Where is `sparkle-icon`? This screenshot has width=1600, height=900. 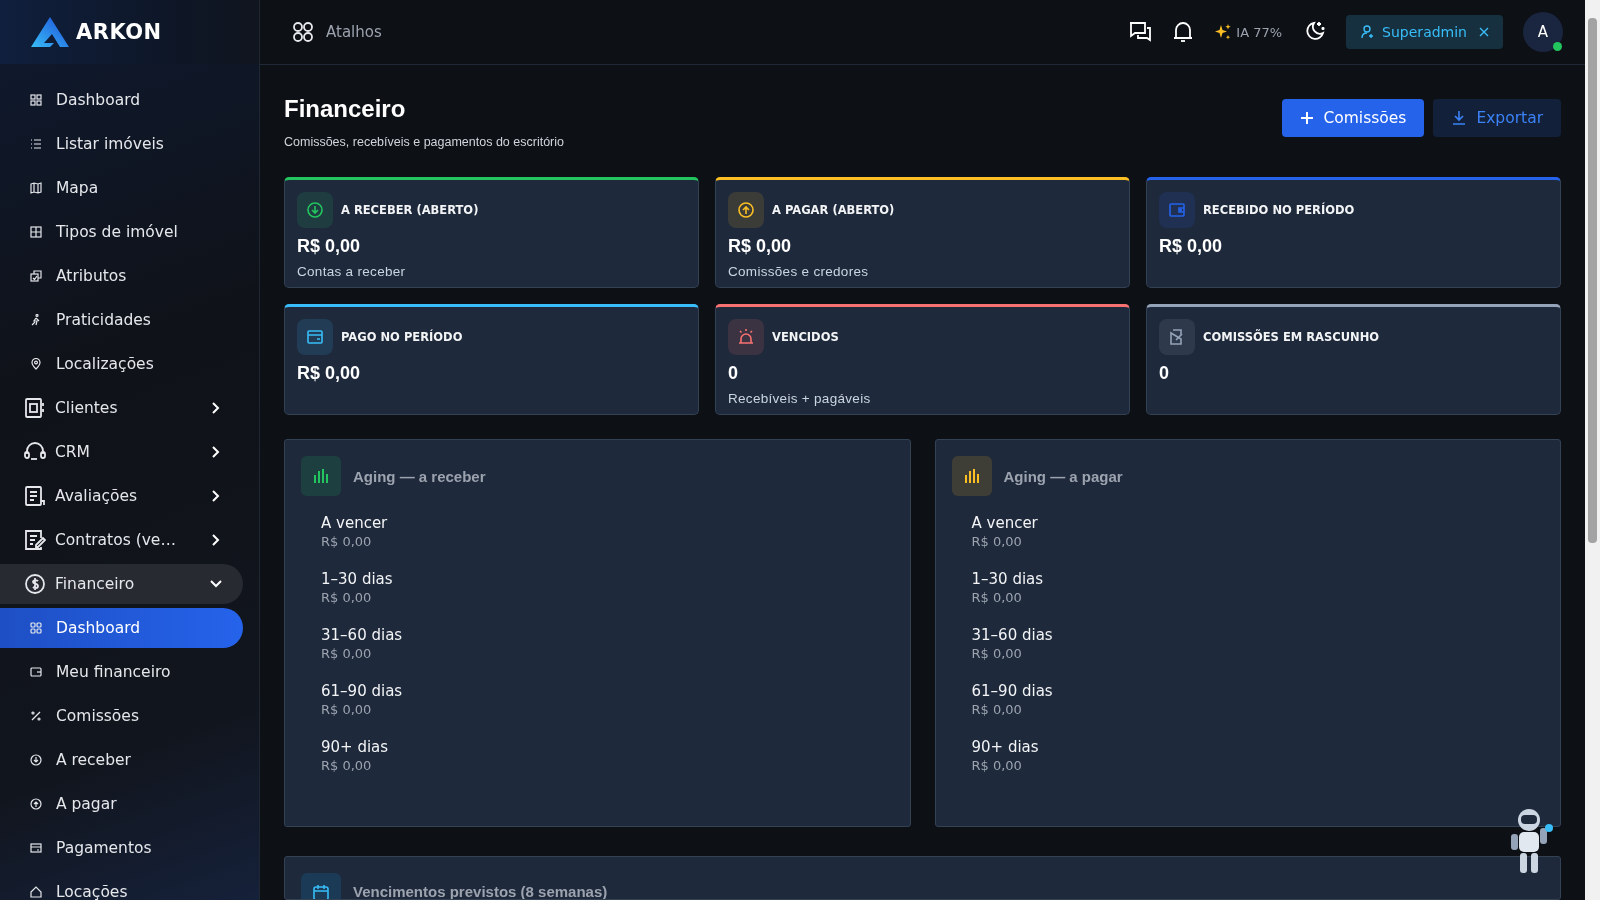 sparkle-icon is located at coordinates (1223, 32).